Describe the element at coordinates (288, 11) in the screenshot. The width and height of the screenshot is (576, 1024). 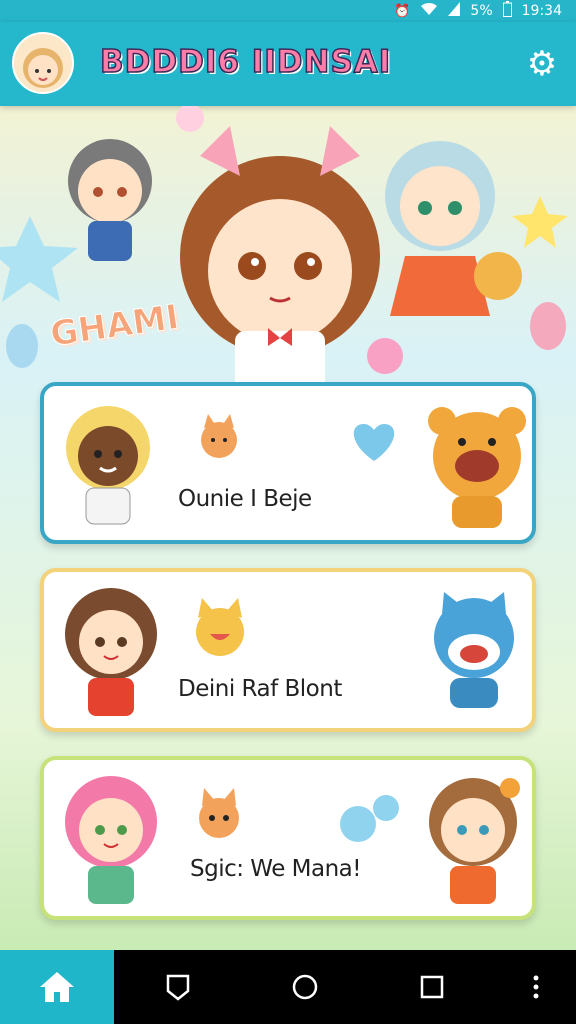
I see `status-bar: ⏰ 5% 19:34` at that location.